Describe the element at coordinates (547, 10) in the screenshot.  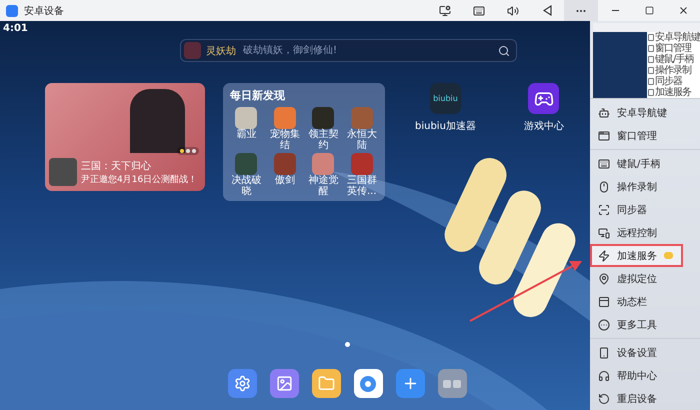
I see `back-icon` at that location.